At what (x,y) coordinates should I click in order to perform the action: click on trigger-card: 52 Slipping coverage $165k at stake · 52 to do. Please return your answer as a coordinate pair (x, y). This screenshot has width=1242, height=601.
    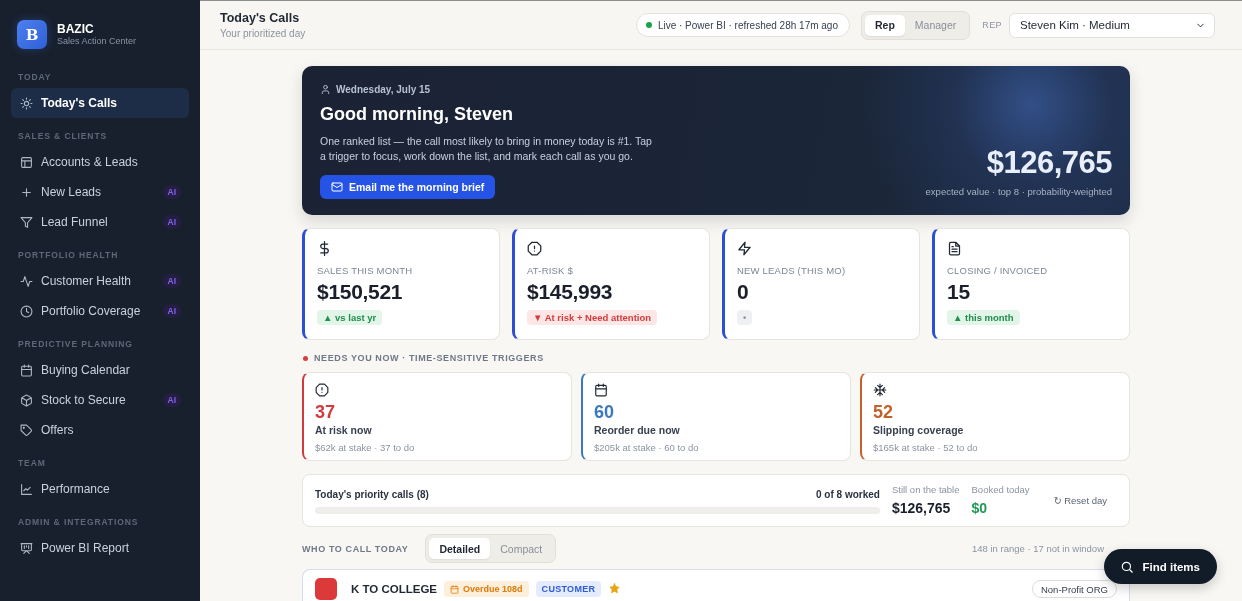
    Looking at the image, I should click on (995, 416).